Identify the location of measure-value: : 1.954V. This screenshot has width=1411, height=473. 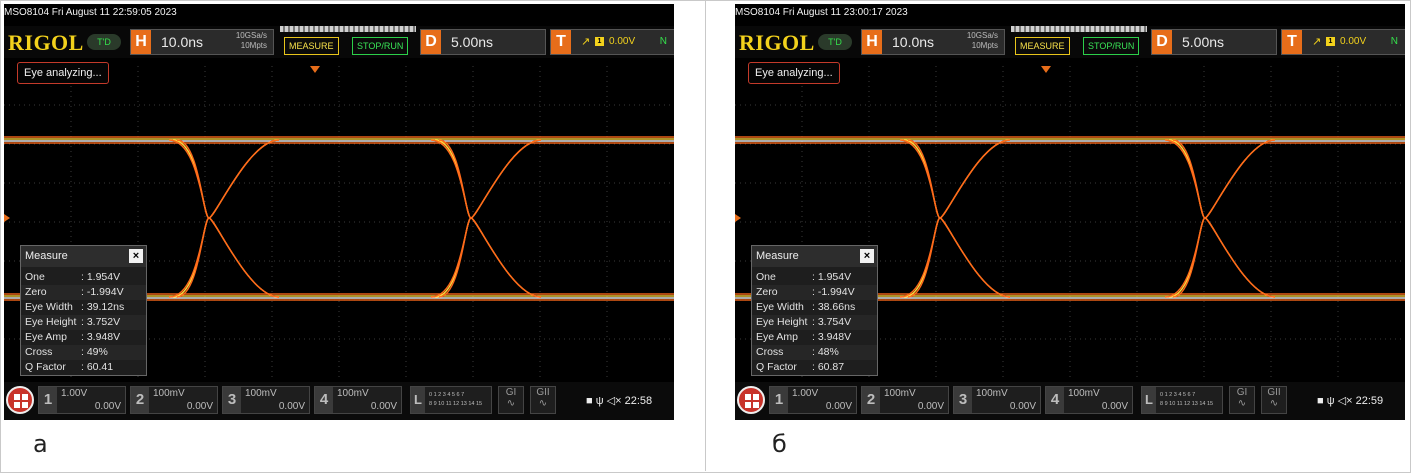
(101, 277).